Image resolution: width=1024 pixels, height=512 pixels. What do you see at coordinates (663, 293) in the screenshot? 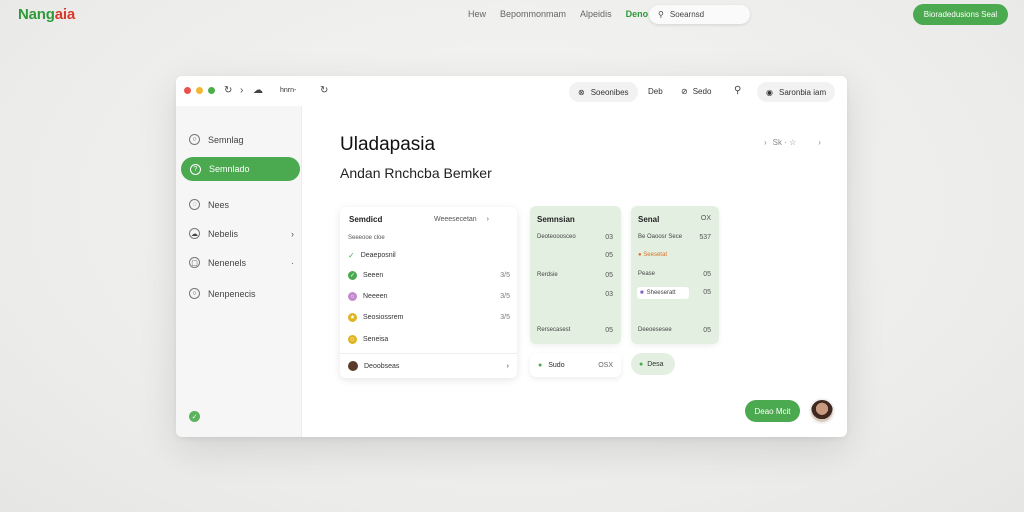
I see `status-badge: ■ Sheeseratt` at bounding box center [663, 293].